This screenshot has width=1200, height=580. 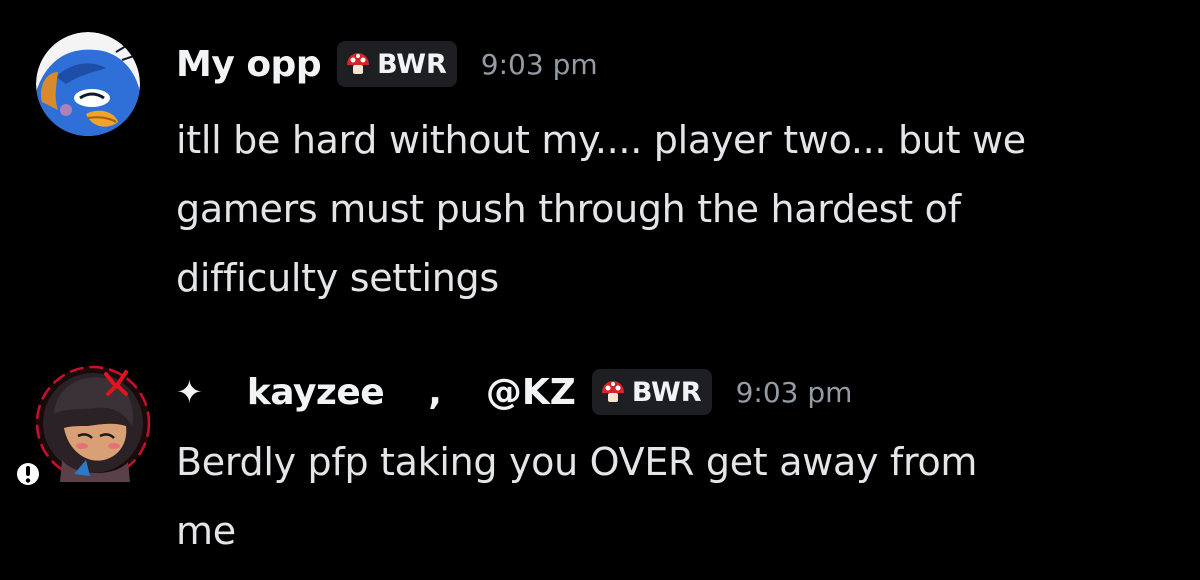 I want to click on user-handle: @KZ, so click(x=531, y=392).